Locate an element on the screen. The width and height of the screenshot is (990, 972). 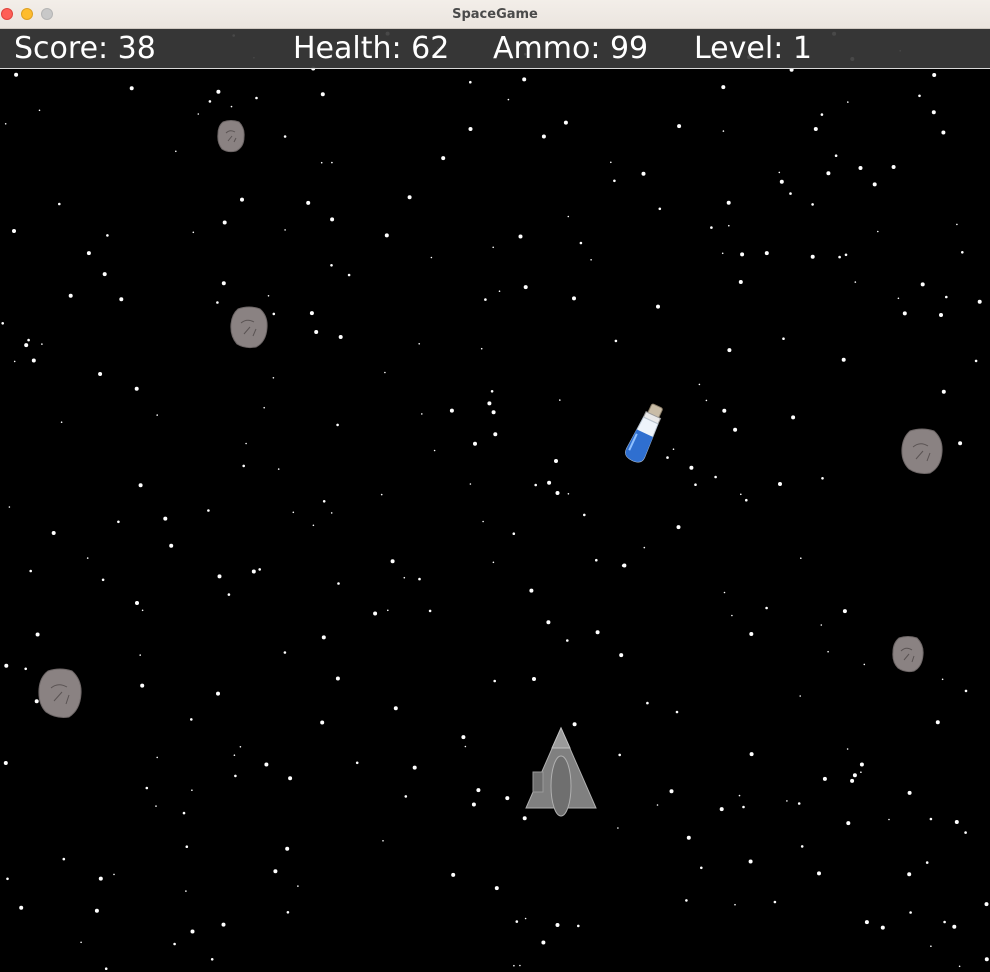
spaceship-icon is located at coordinates (561, 773).